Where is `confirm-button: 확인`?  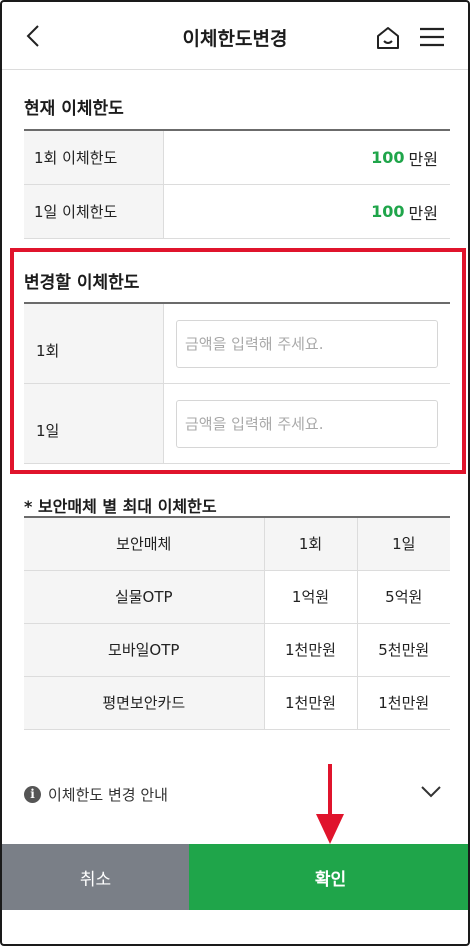 confirm-button: 확인 is located at coordinates (328, 877).